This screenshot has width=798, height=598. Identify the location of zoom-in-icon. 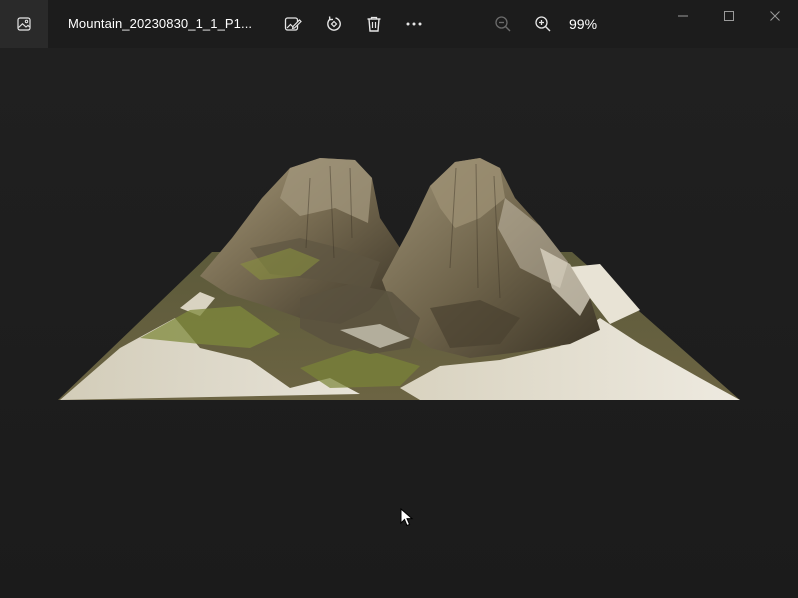
(543, 24).